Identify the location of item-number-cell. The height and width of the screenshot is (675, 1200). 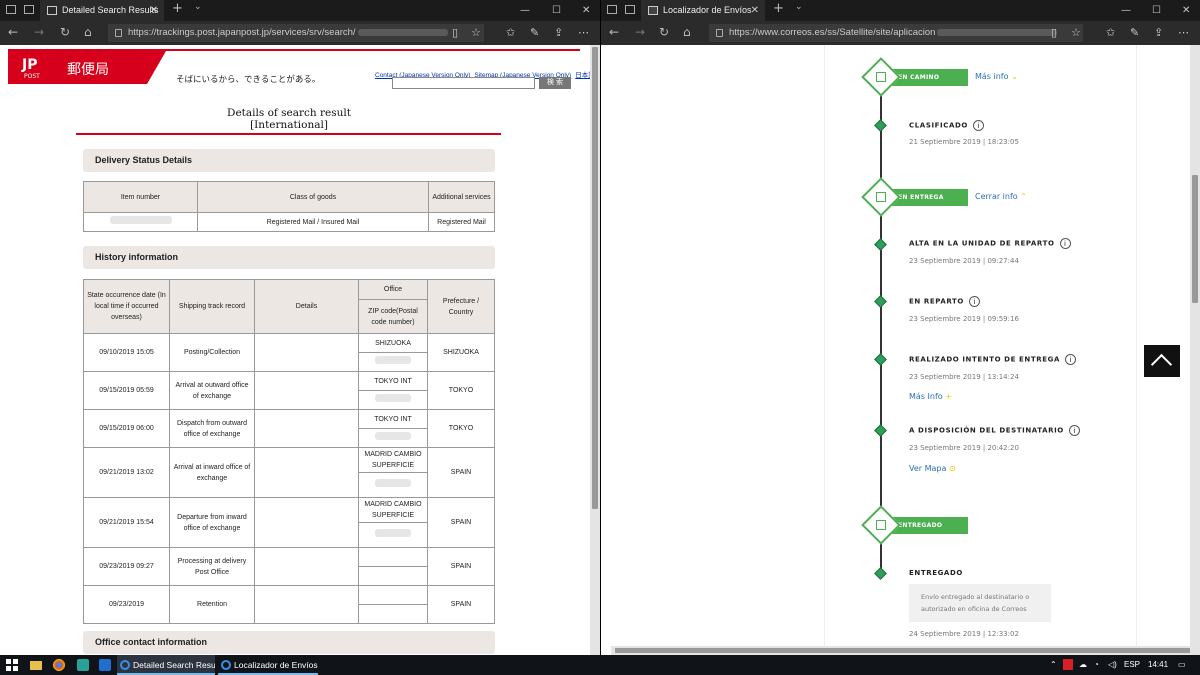
(140, 222).